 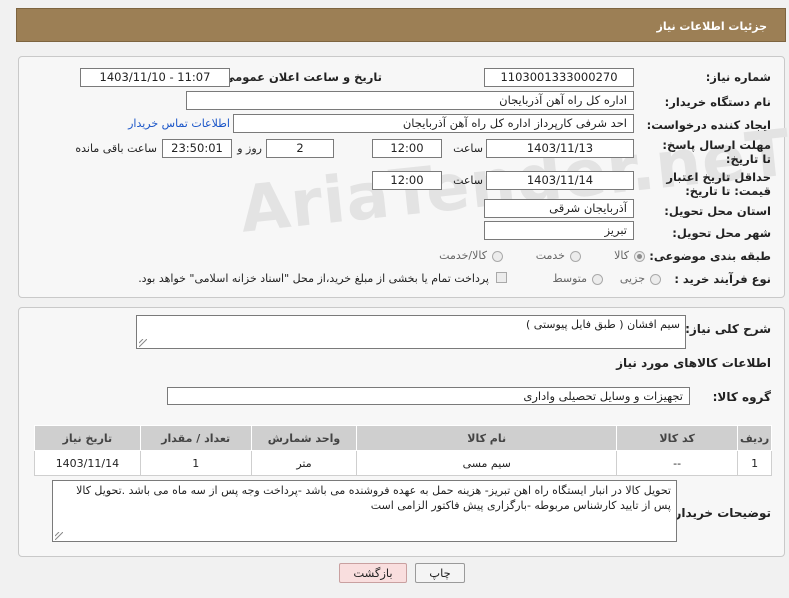 What do you see at coordinates (487, 438) in the screenshot?
I see `col-name: نام کالا` at bounding box center [487, 438].